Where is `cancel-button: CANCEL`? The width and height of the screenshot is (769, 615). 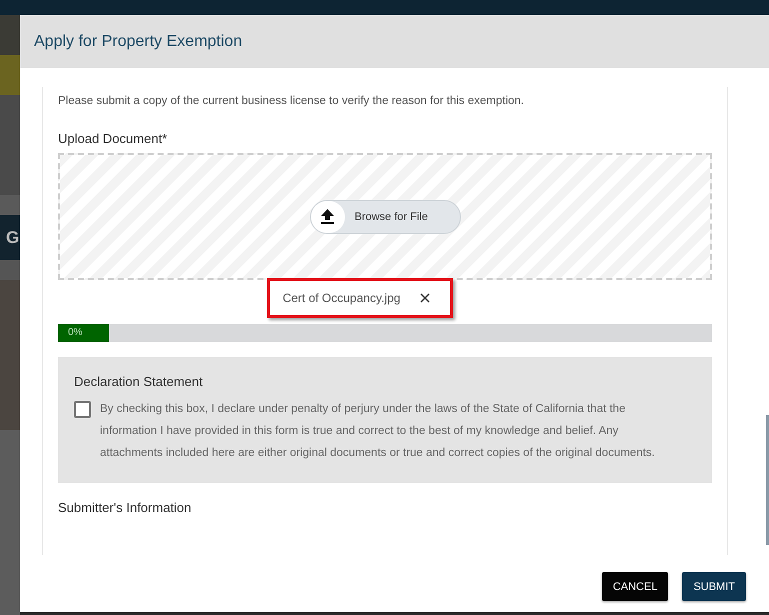
cancel-button: CANCEL is located at coordinates (635, 586).